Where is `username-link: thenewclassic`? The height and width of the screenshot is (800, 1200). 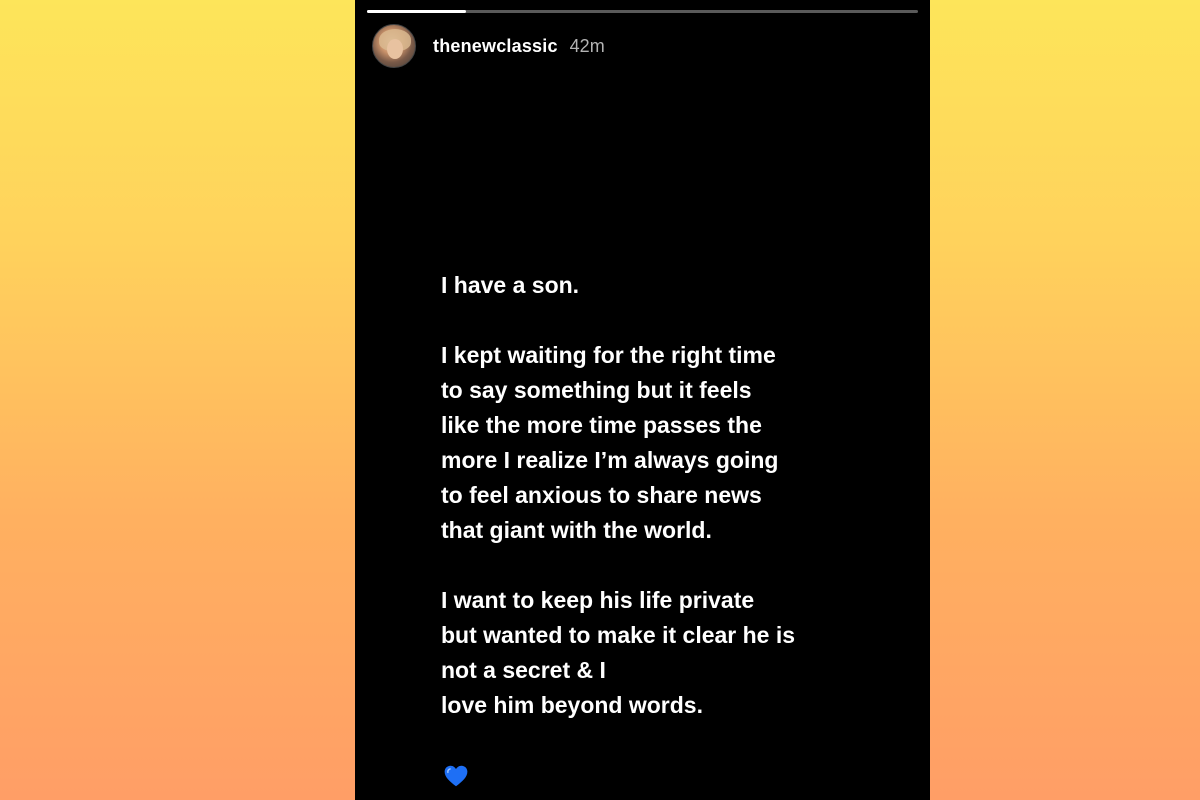
username-link: thenewclassic is located at coordinates (495, 46).